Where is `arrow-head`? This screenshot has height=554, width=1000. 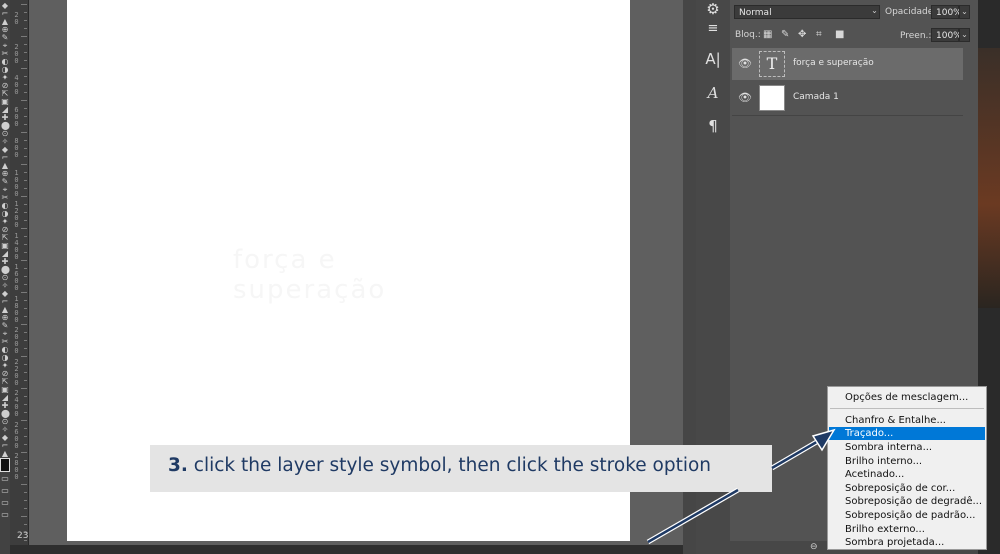 arrow-head is located at coordinates (823, 440).